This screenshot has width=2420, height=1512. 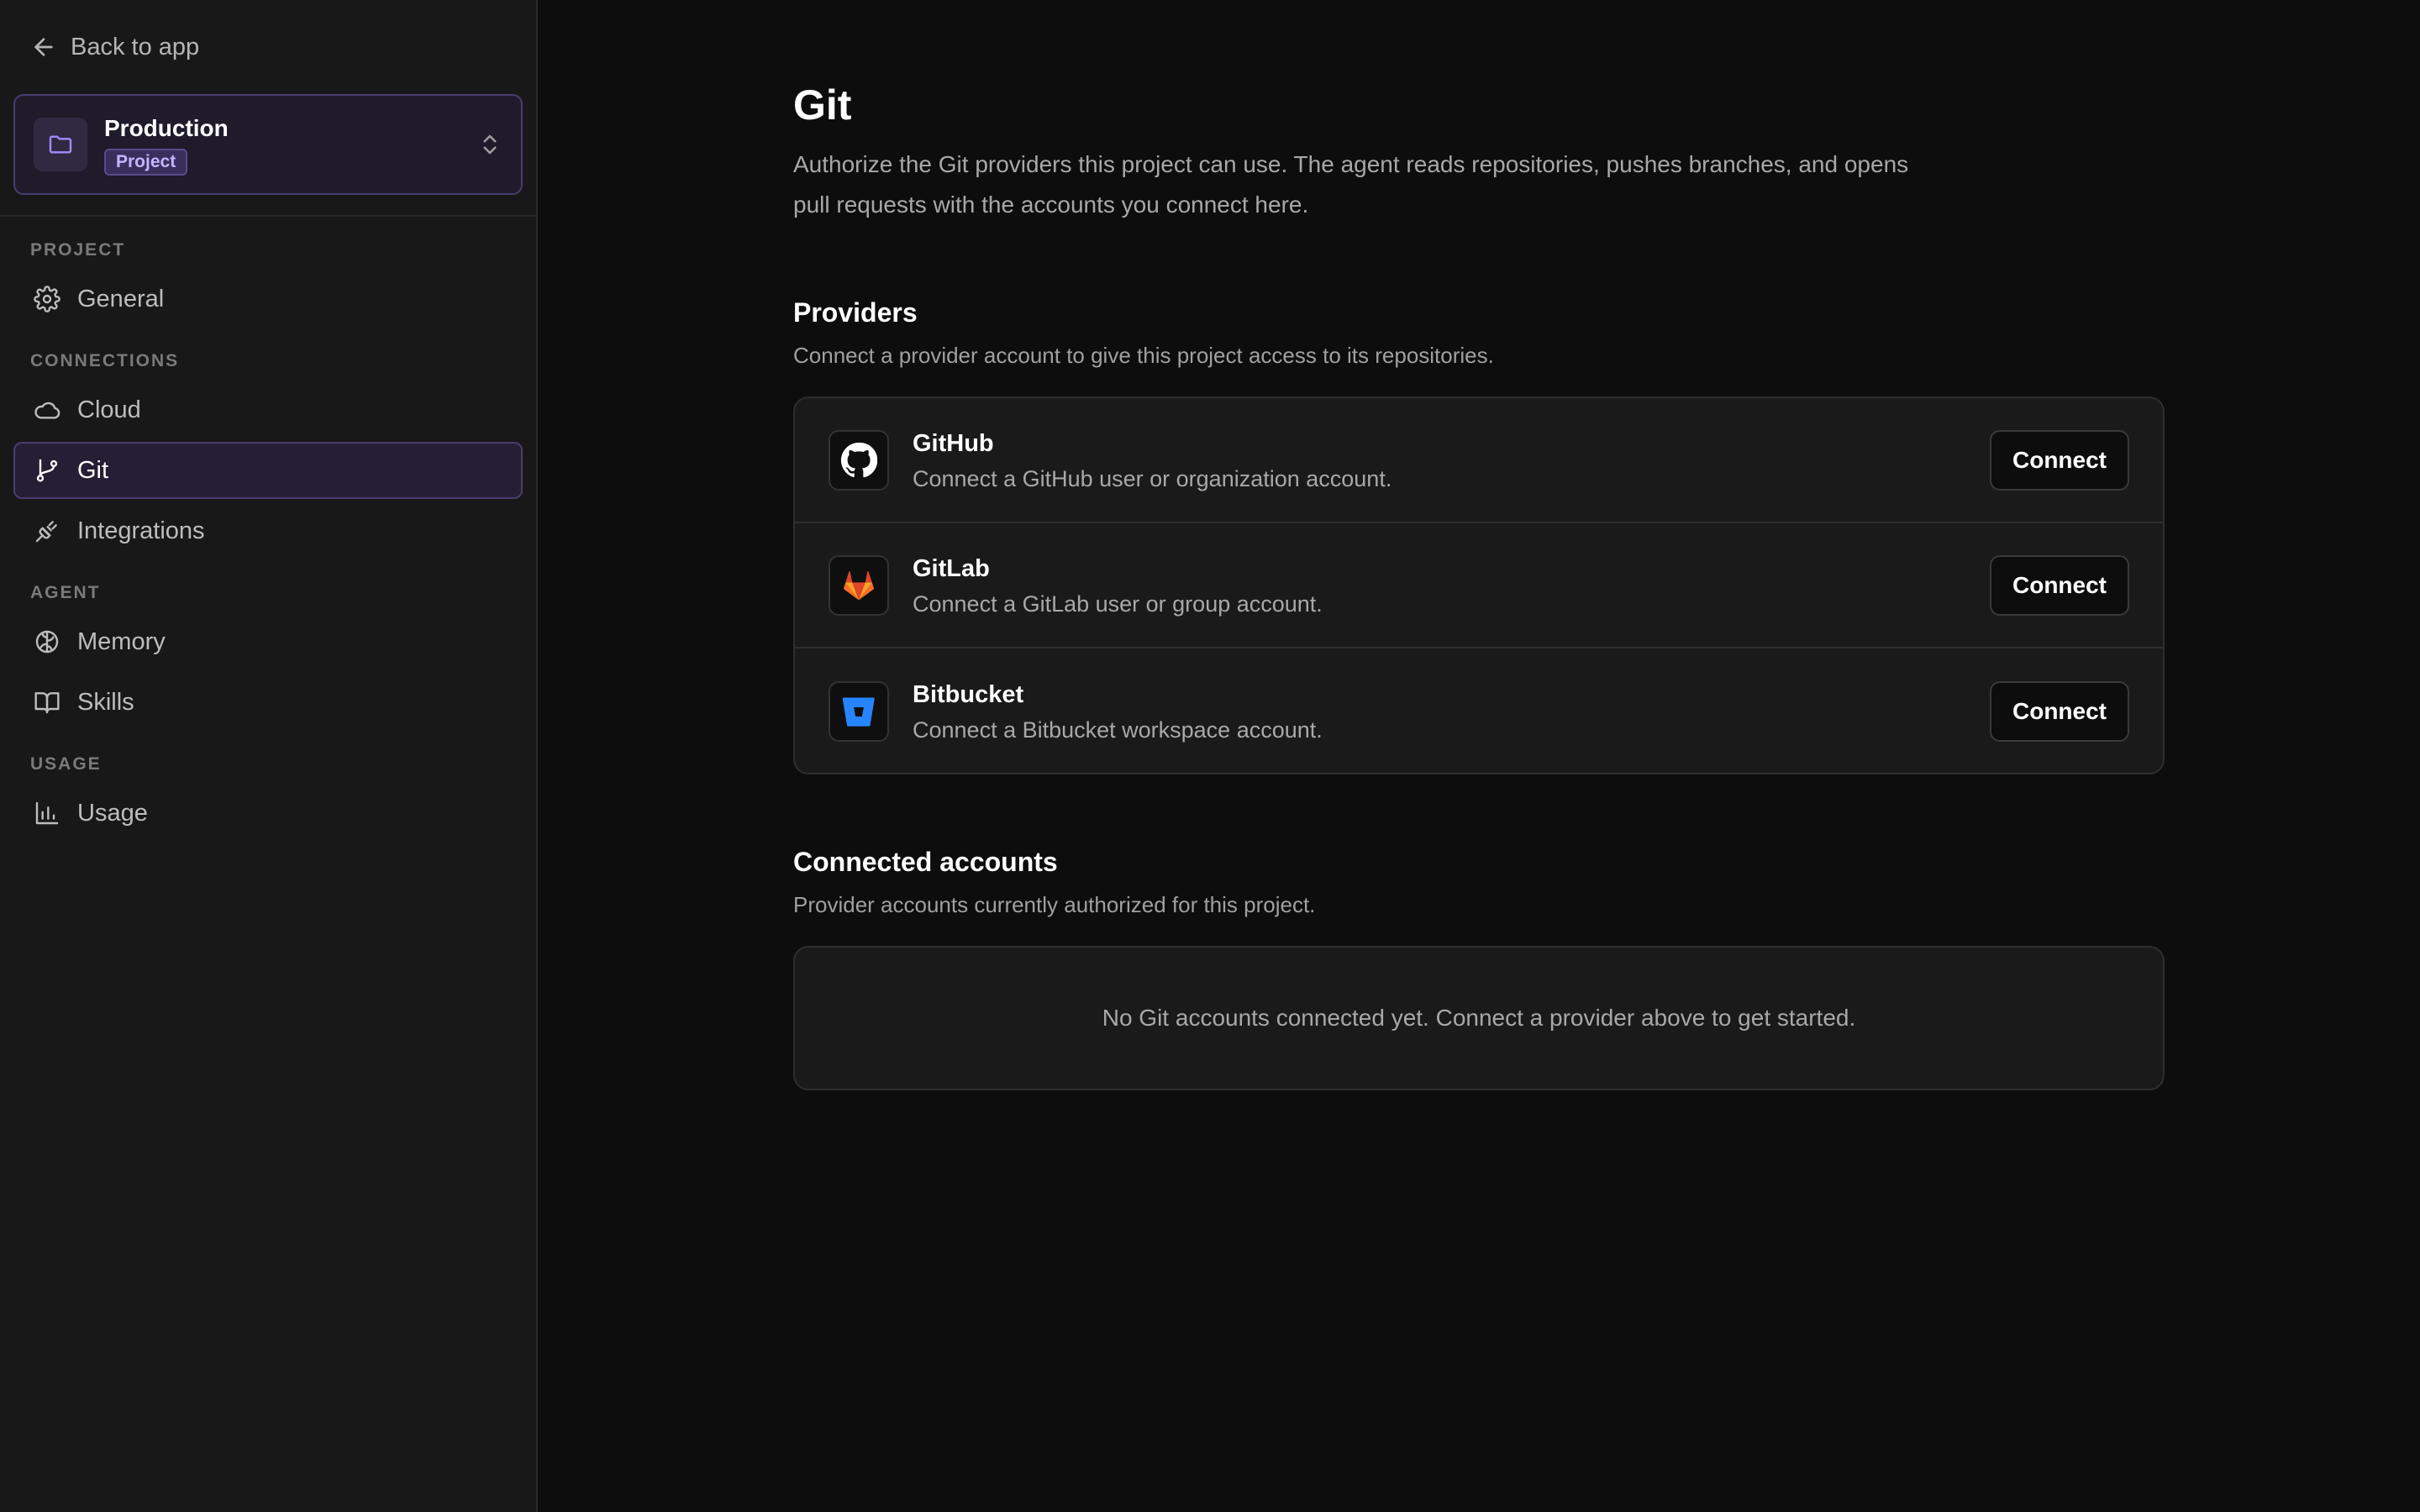 I want to click on project-avatar, so click(x=60, y=144).